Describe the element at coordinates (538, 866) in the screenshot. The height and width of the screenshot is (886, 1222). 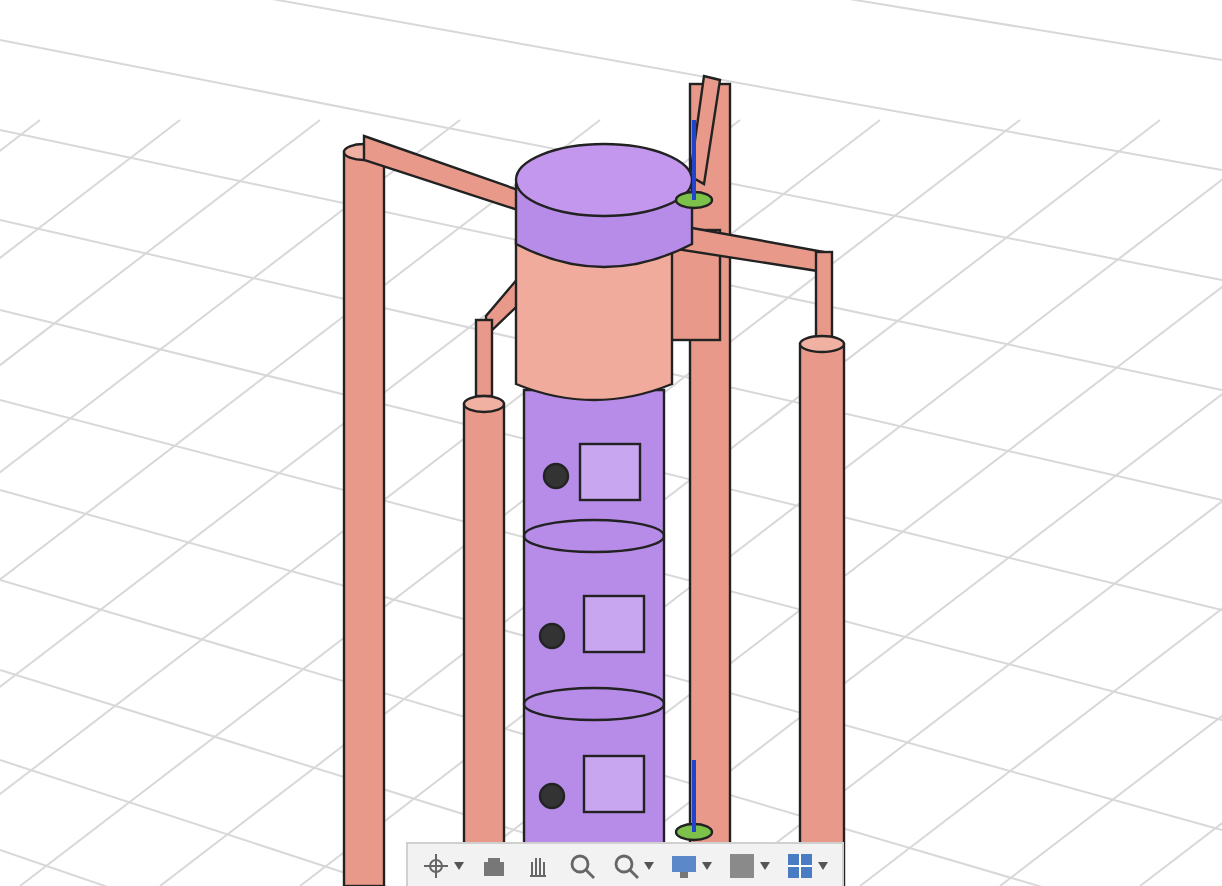
I see `hand-icon` at that location.